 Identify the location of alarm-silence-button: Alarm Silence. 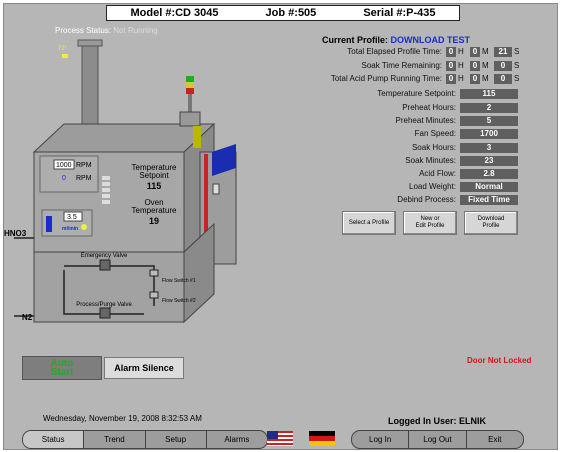
(144, 368).